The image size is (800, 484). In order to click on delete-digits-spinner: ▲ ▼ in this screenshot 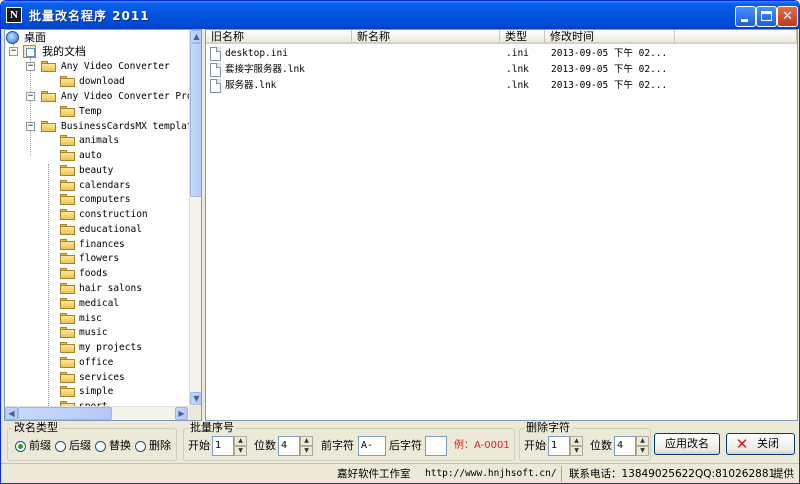, I will do `click(642, 446)`.